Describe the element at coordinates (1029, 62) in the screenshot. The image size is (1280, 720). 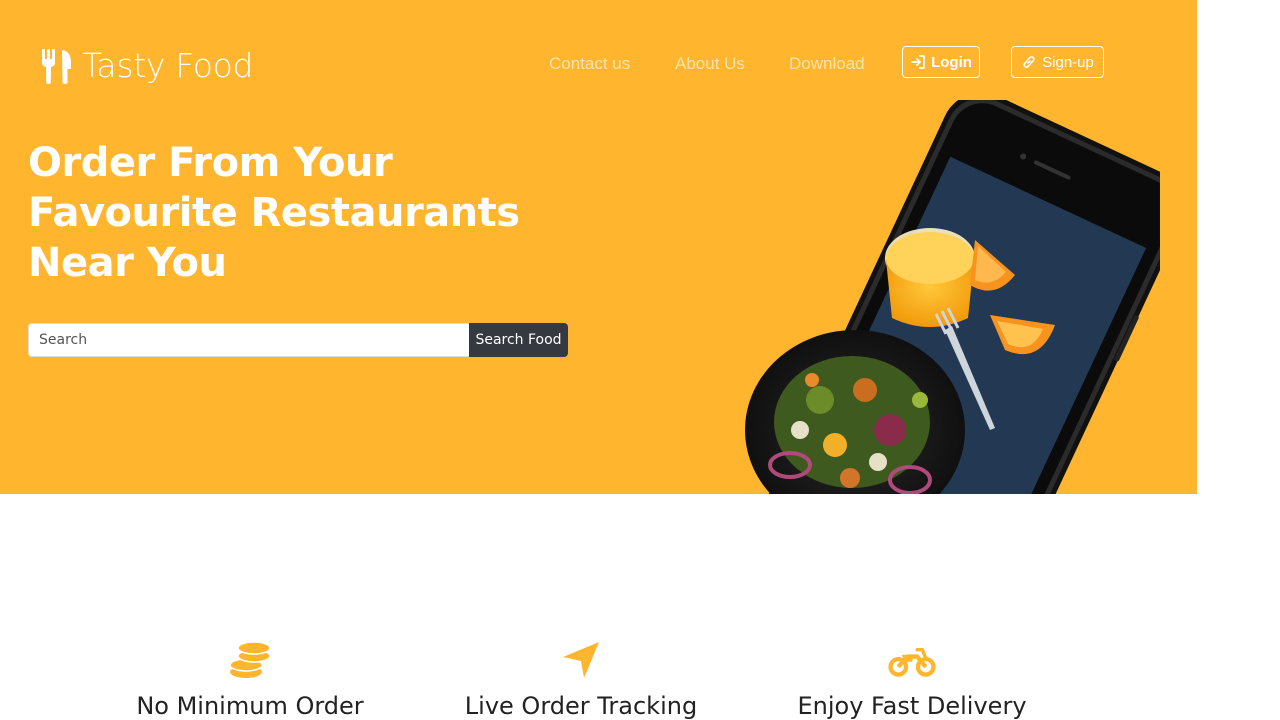
I see `link-icon` at that location.